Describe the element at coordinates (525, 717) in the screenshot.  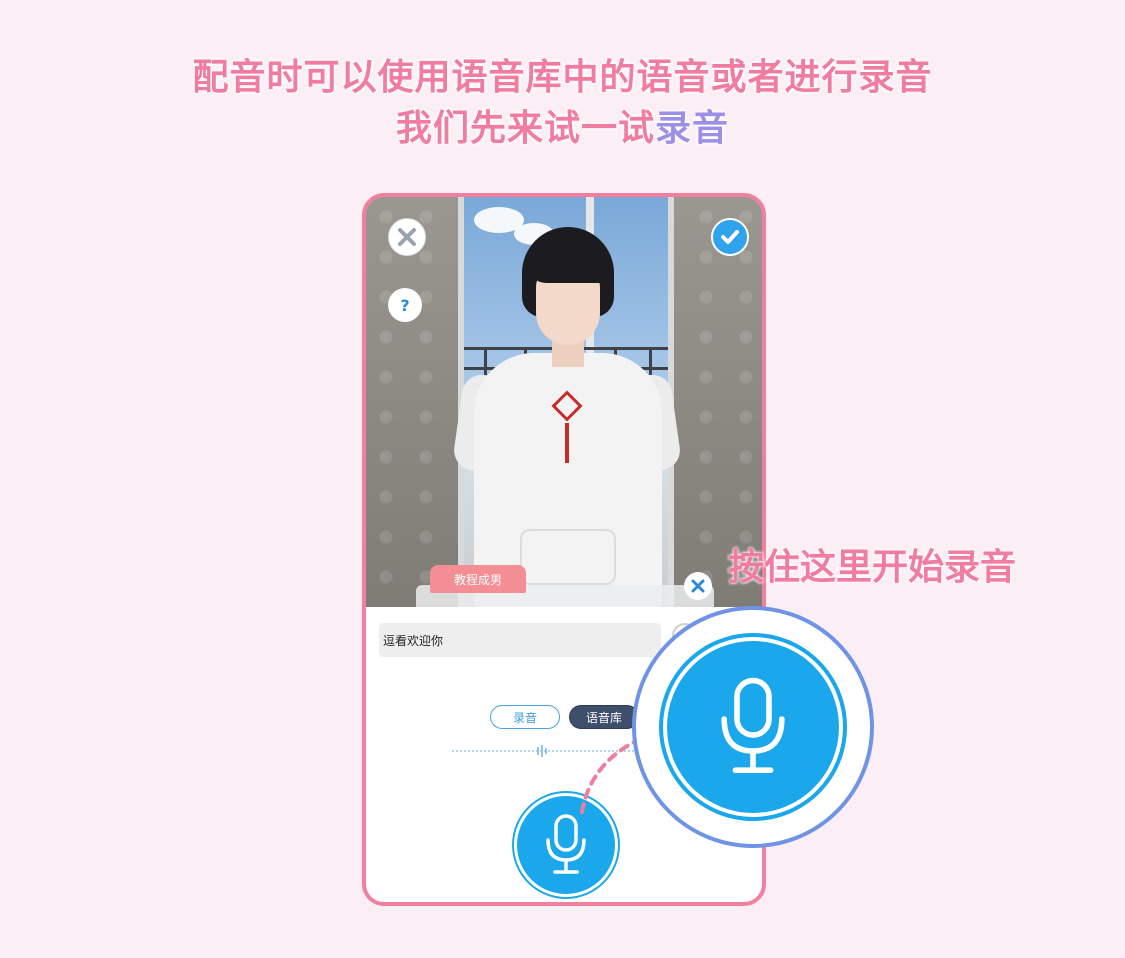
I see `record-mode-button: 录音` at that location.